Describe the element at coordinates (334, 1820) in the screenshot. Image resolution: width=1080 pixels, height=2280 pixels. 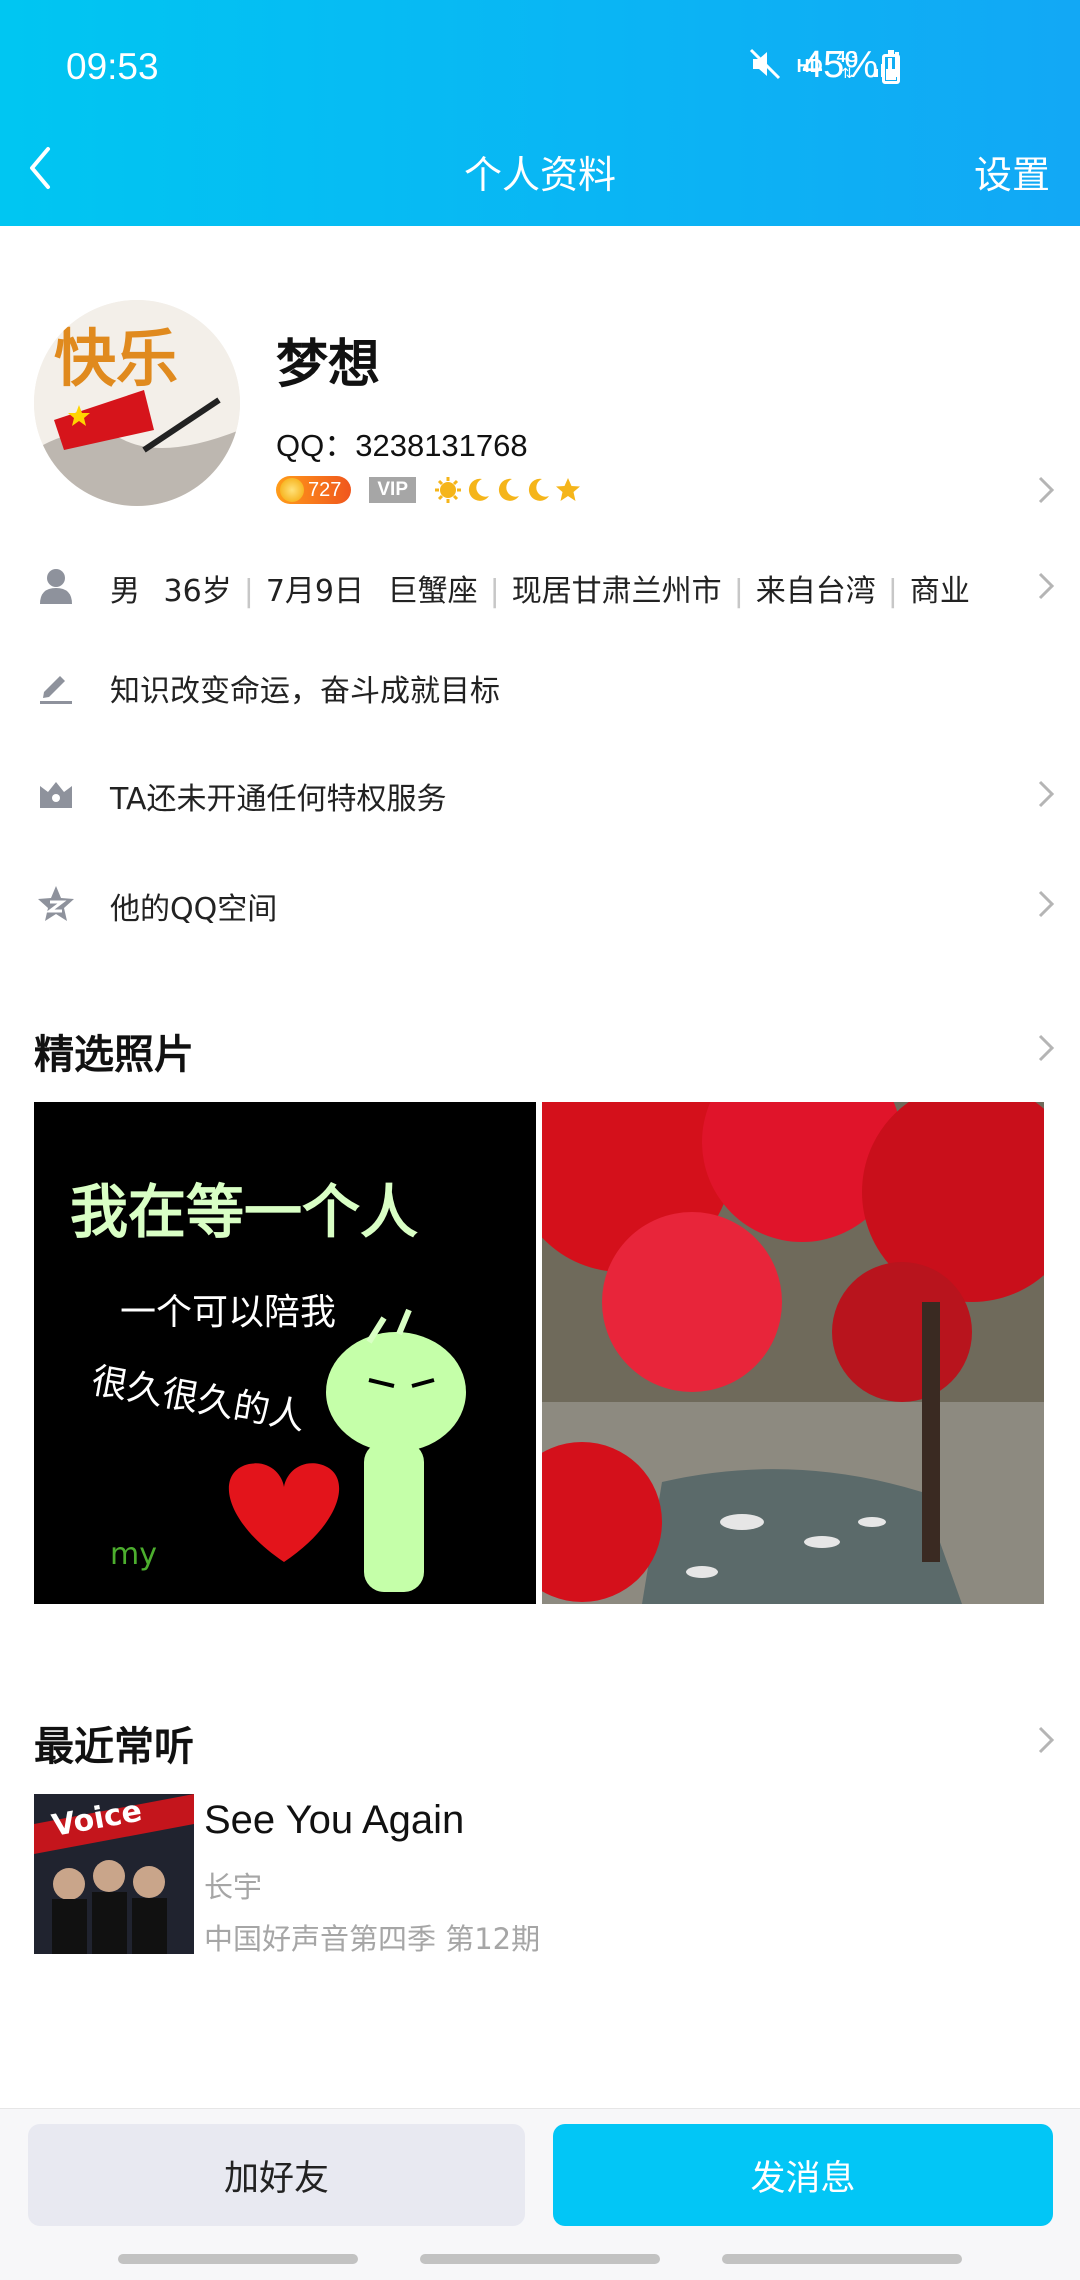
I see `song-title: See You Again` at that location.